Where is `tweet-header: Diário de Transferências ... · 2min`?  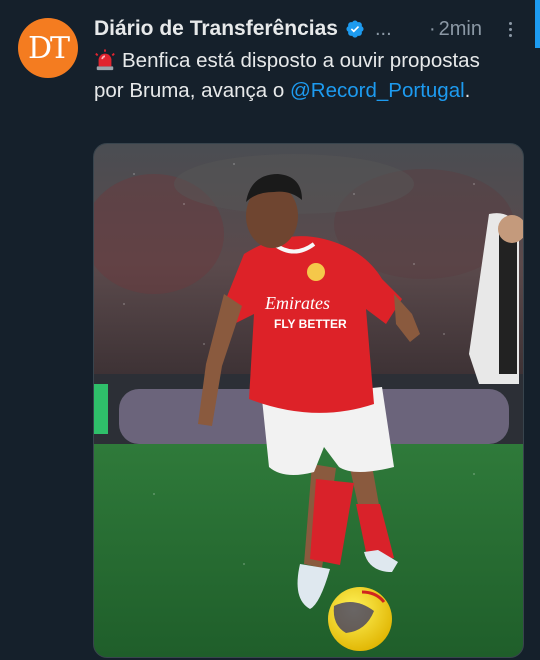
tweet-header: Diário de Transferências ... · 2min is located at coordinates (307, 29).